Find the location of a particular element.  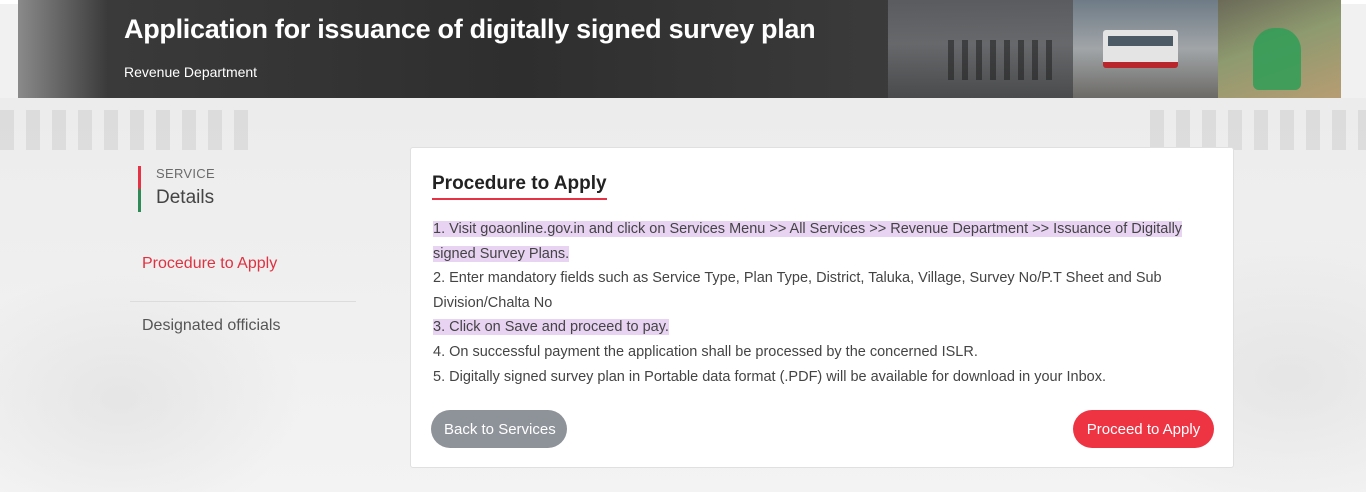

sidebar-item-designated-officials: Designated officials is located at coordinates (243, 333).